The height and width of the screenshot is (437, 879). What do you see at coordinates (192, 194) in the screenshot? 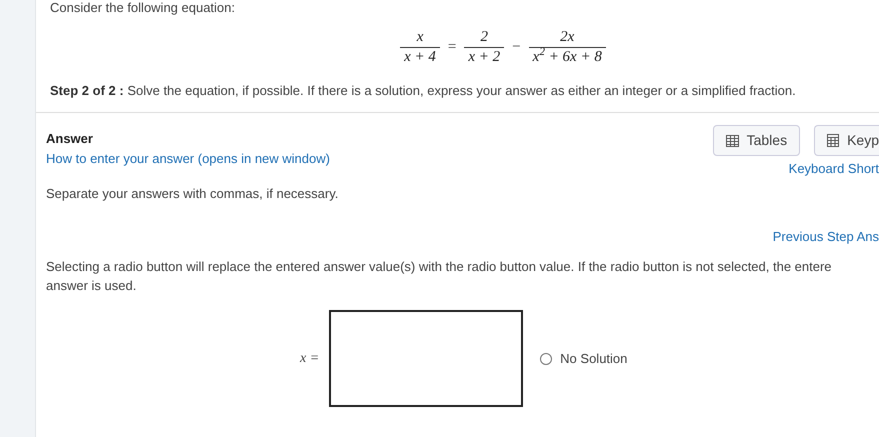
I see `separator-hint: Separate your answers with commas, if necessary.` at bounding box center [192, 194].